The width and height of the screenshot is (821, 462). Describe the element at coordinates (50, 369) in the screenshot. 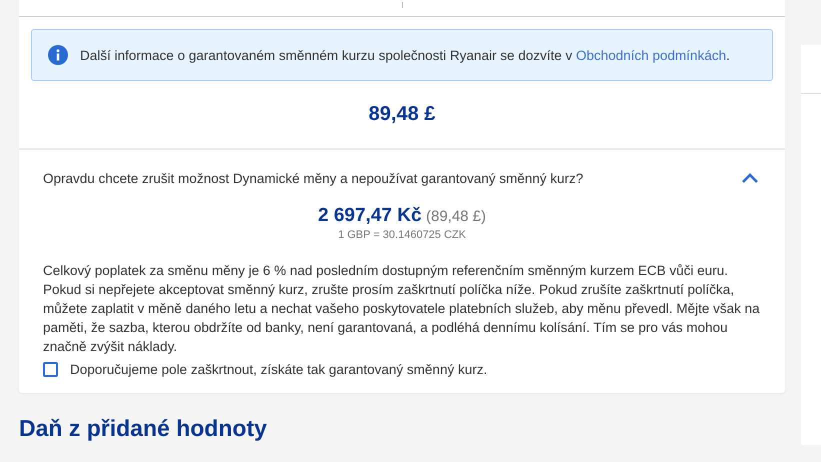

I see `checkbox` at that location.